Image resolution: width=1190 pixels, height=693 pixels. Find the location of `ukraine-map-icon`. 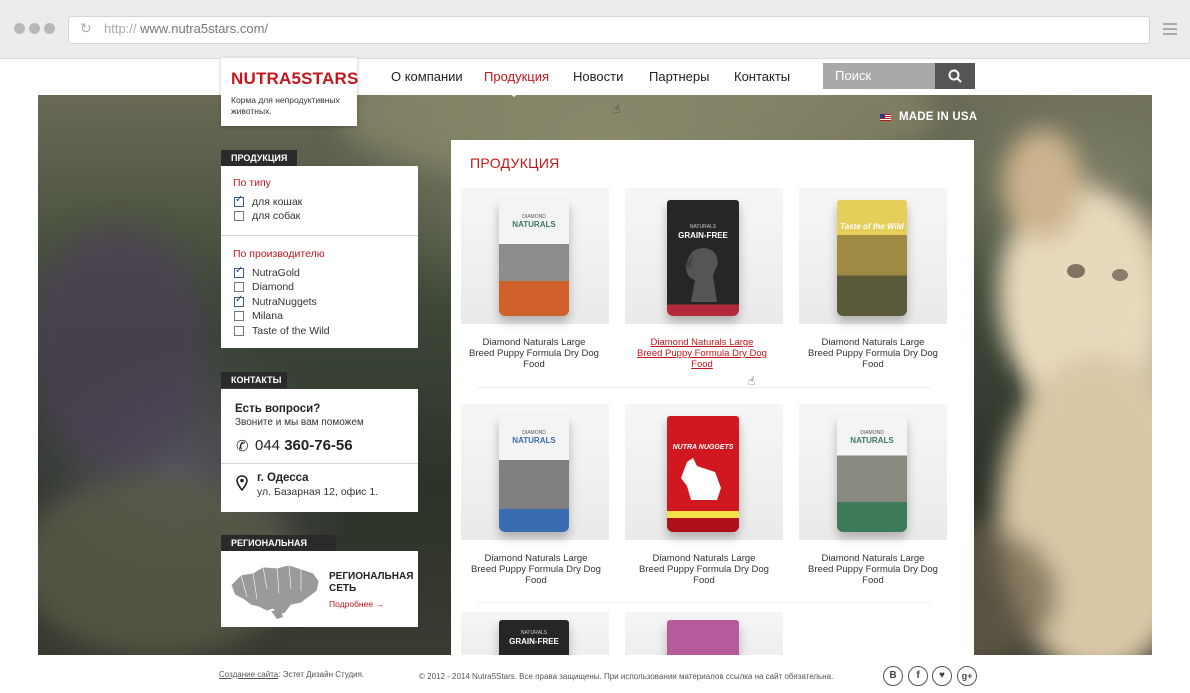

ukraine-map-icon is located at coordinates (275, 591).